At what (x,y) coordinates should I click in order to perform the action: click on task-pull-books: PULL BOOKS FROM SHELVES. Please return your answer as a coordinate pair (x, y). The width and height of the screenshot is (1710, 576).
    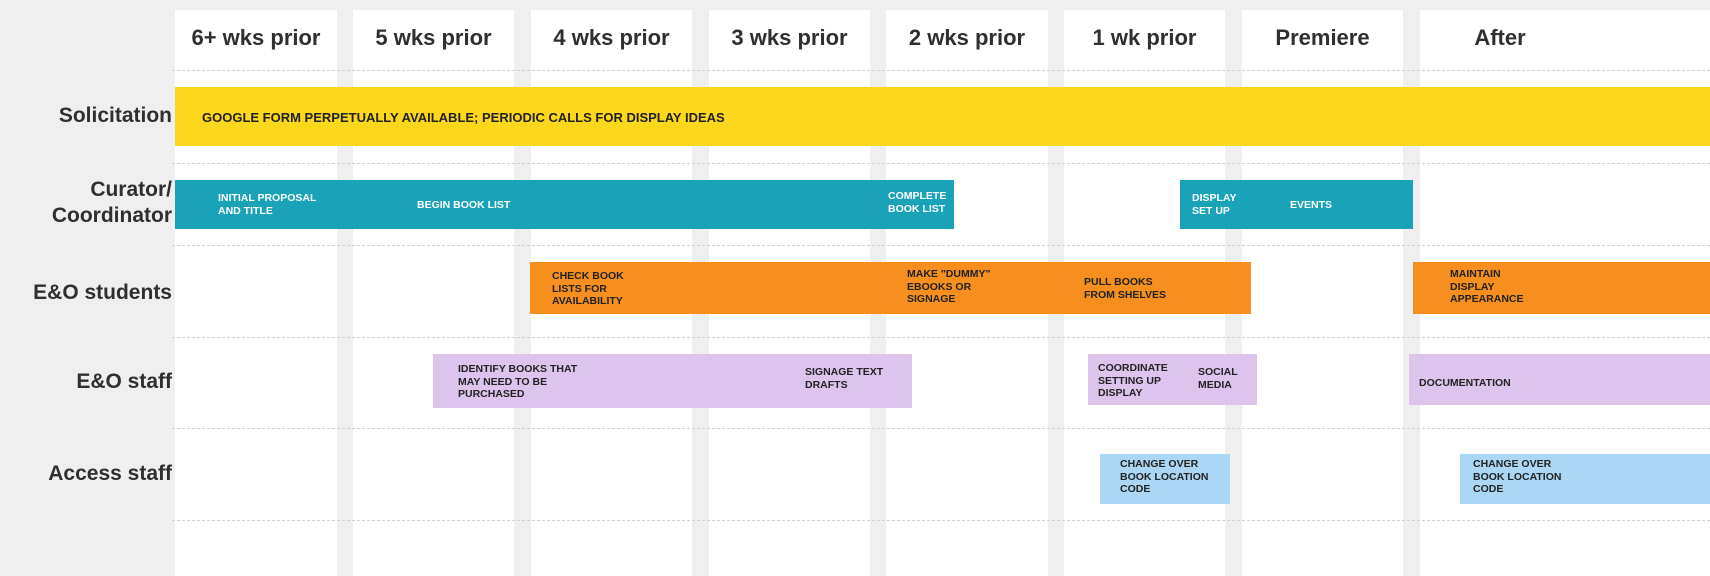
    Looking at the image, I should click on (1125, 288).